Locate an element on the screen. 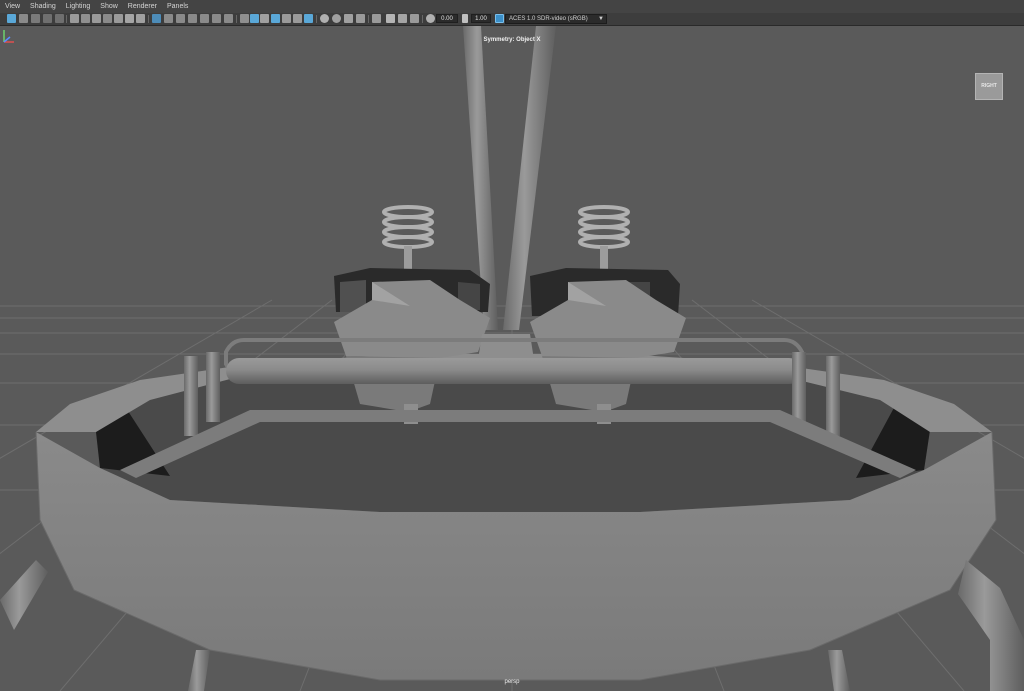 This screenshot has height=691, width=1024. post-left-inner is located at coordinates (213, 387).